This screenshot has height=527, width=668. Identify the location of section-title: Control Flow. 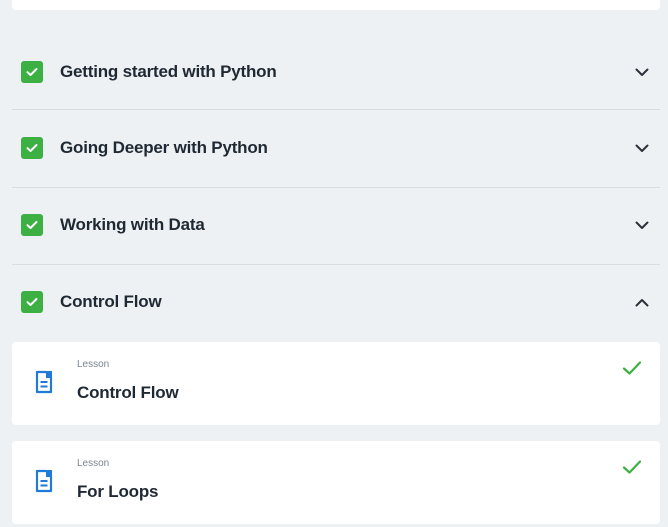
(111, 301).